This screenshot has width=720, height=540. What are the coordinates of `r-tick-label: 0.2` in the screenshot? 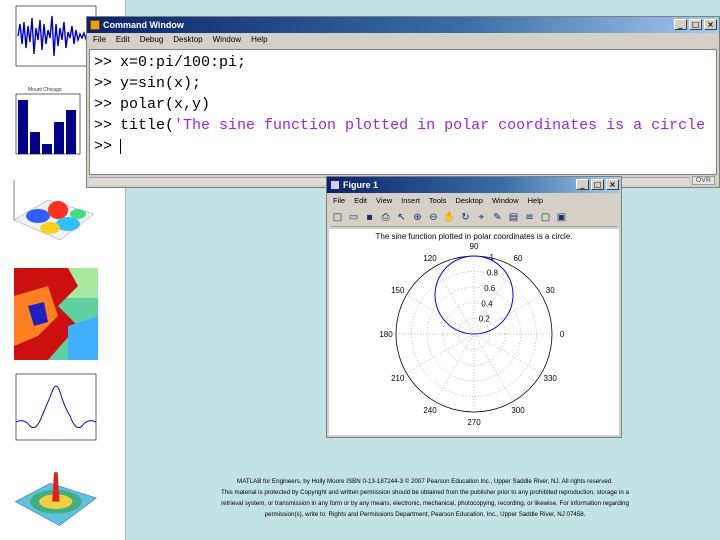 It's located at (485, 319).